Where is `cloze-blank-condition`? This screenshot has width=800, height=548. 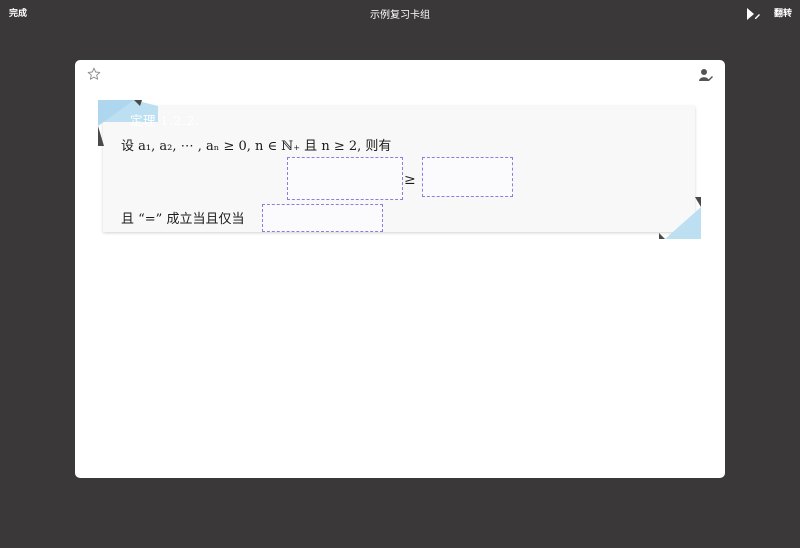 cloze-blank-condition is located at coordinates (322, 218).